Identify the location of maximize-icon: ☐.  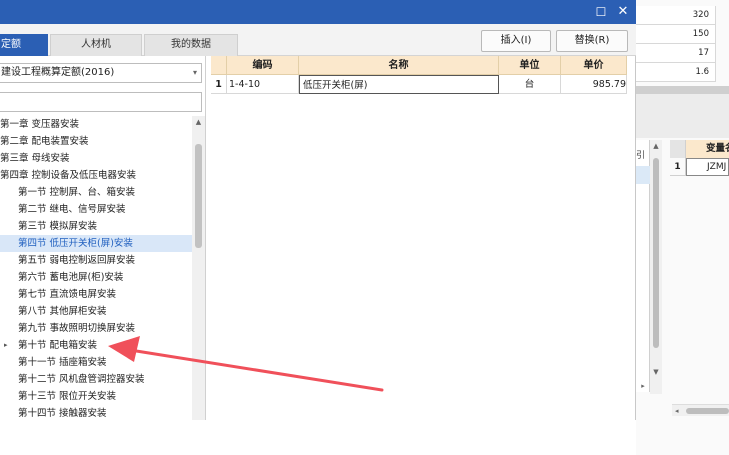
(601, 12).